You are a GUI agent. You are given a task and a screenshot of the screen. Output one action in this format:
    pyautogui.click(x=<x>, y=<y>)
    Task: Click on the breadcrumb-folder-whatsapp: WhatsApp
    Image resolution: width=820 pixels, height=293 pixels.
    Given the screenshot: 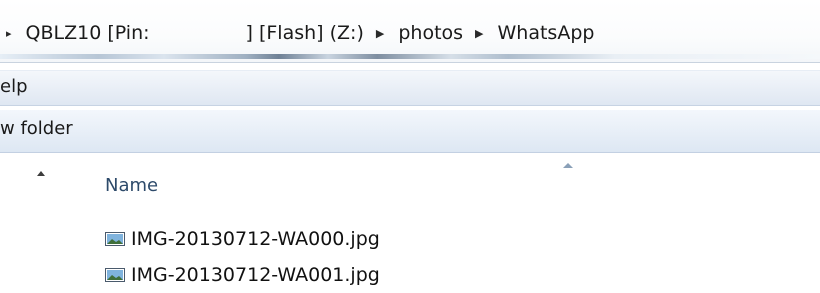 What is the action you would take?
    pyautogui.click(x=546, y=33)
    